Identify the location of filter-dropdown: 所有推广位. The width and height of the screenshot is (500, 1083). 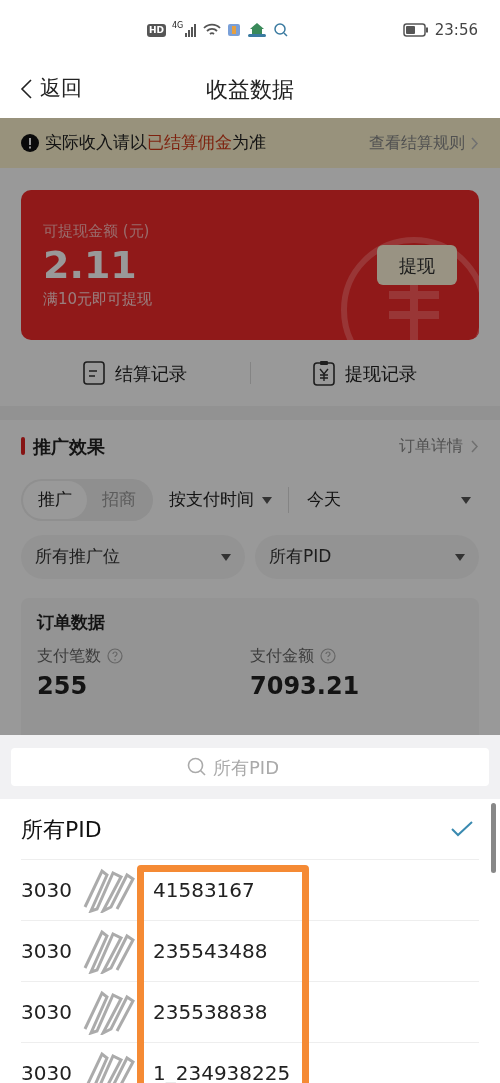
(133, 557).